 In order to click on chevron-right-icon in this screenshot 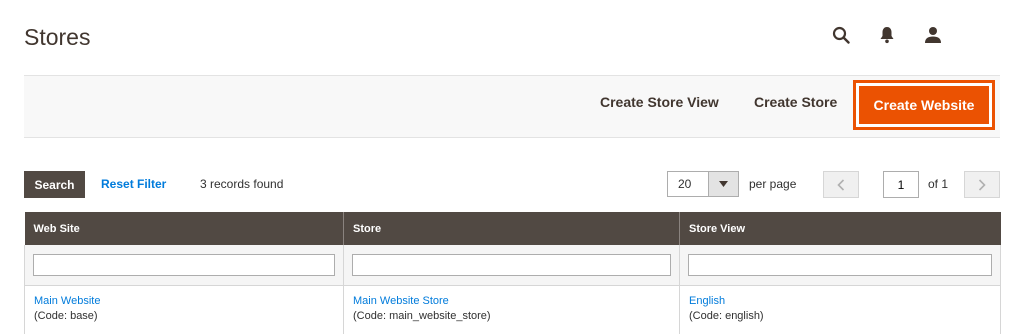, I will do `click(982, 185)`.